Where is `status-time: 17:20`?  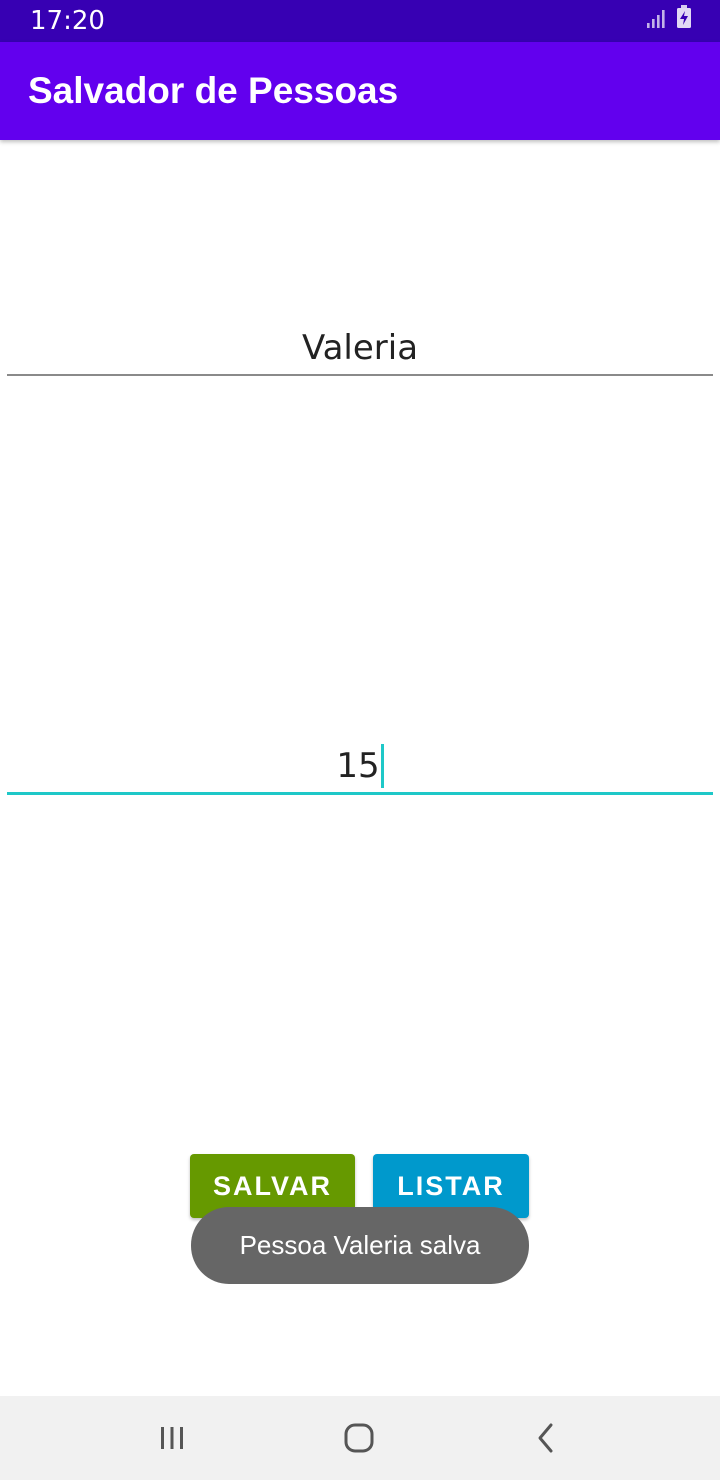
status-time: 17:20 is located at coordinates (67, 21).